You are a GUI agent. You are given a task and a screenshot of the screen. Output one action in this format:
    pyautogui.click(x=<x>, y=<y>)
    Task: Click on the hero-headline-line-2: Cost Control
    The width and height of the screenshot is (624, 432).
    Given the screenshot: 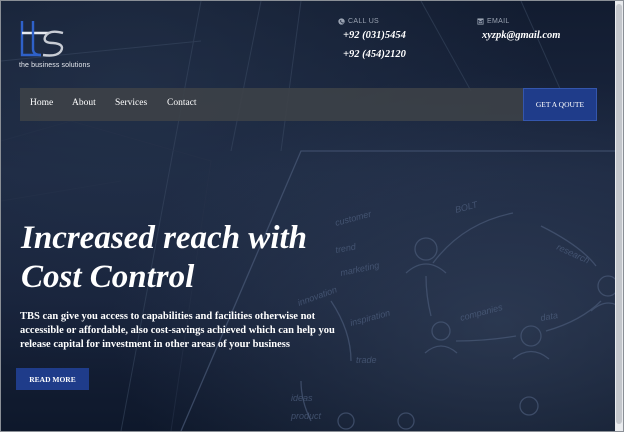 What is the action you would take?
    pyautogui.click(x=108, y=277)
    